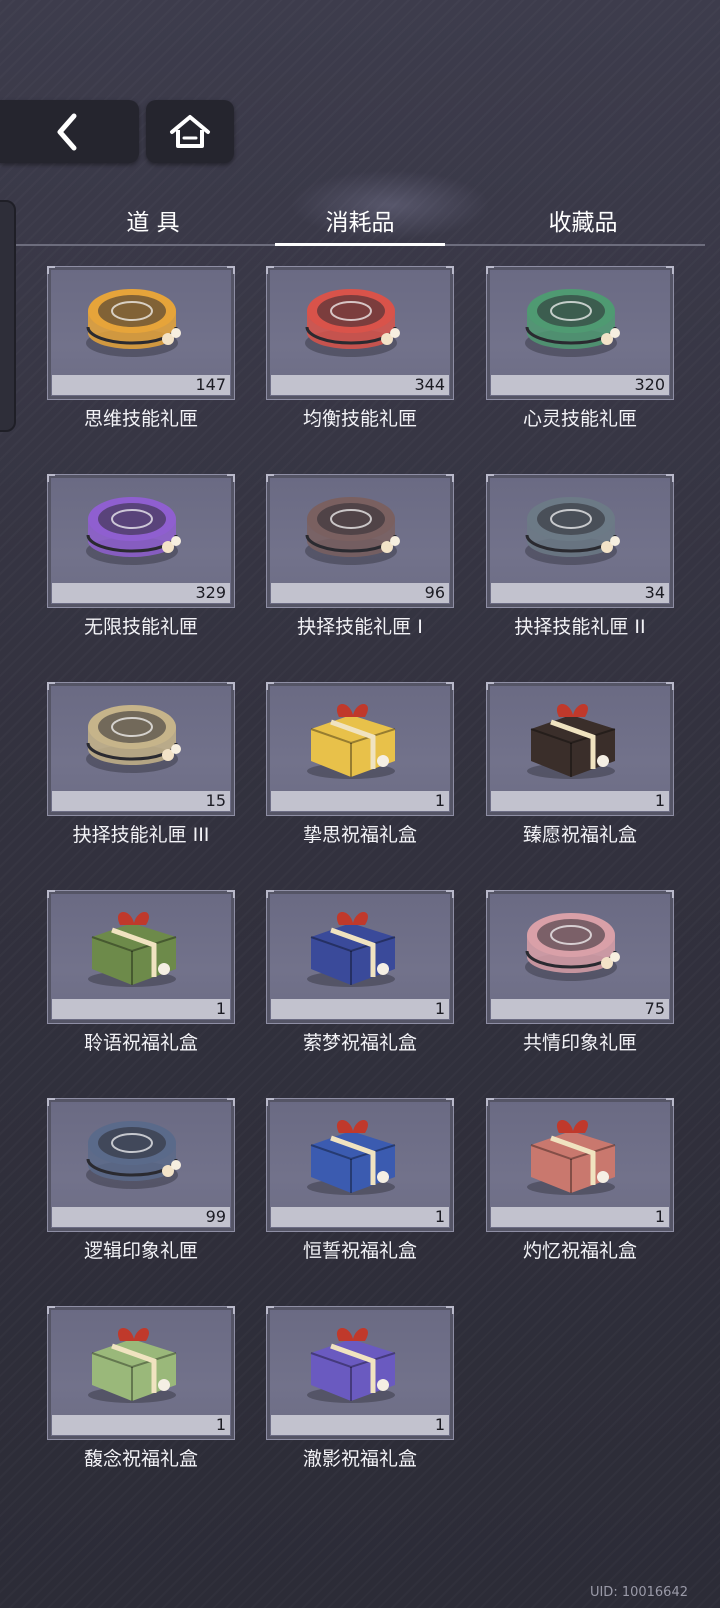 The image size is (720, 1608). I want to click on item-name: 抉择技能礼匣 I, so click(360, 627).